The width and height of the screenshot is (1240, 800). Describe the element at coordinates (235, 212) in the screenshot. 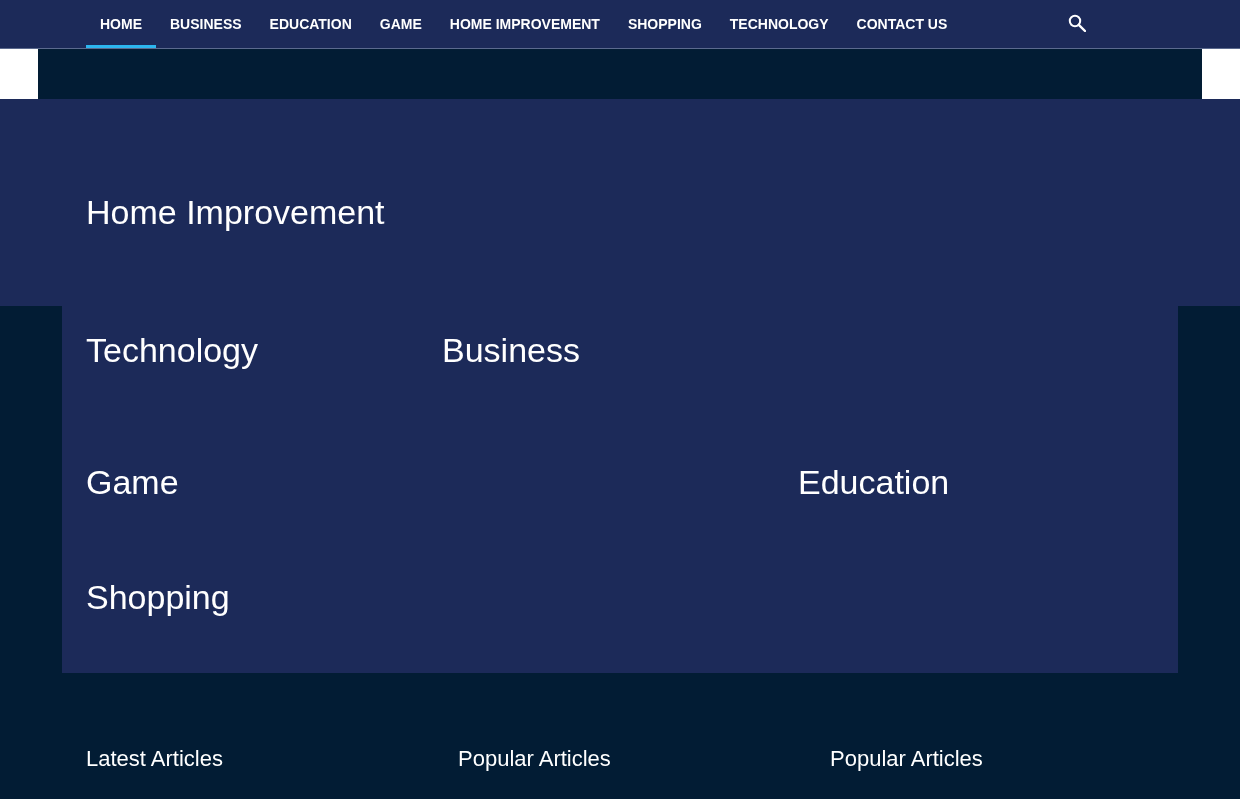

I see `hero-heading: Home Improvement` at that location.